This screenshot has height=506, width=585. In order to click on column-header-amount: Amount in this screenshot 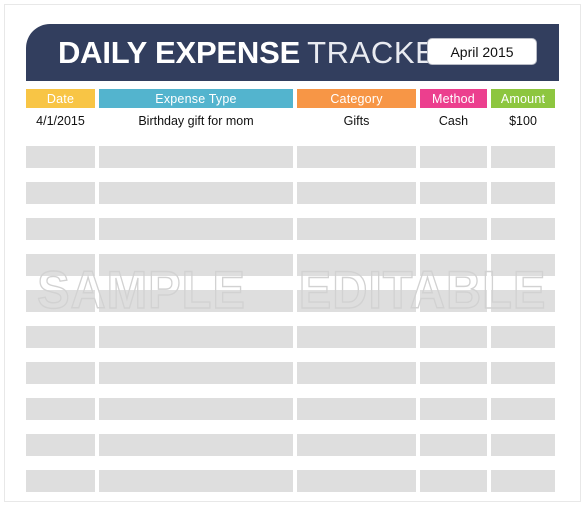, I will do `click(523, 98)`.